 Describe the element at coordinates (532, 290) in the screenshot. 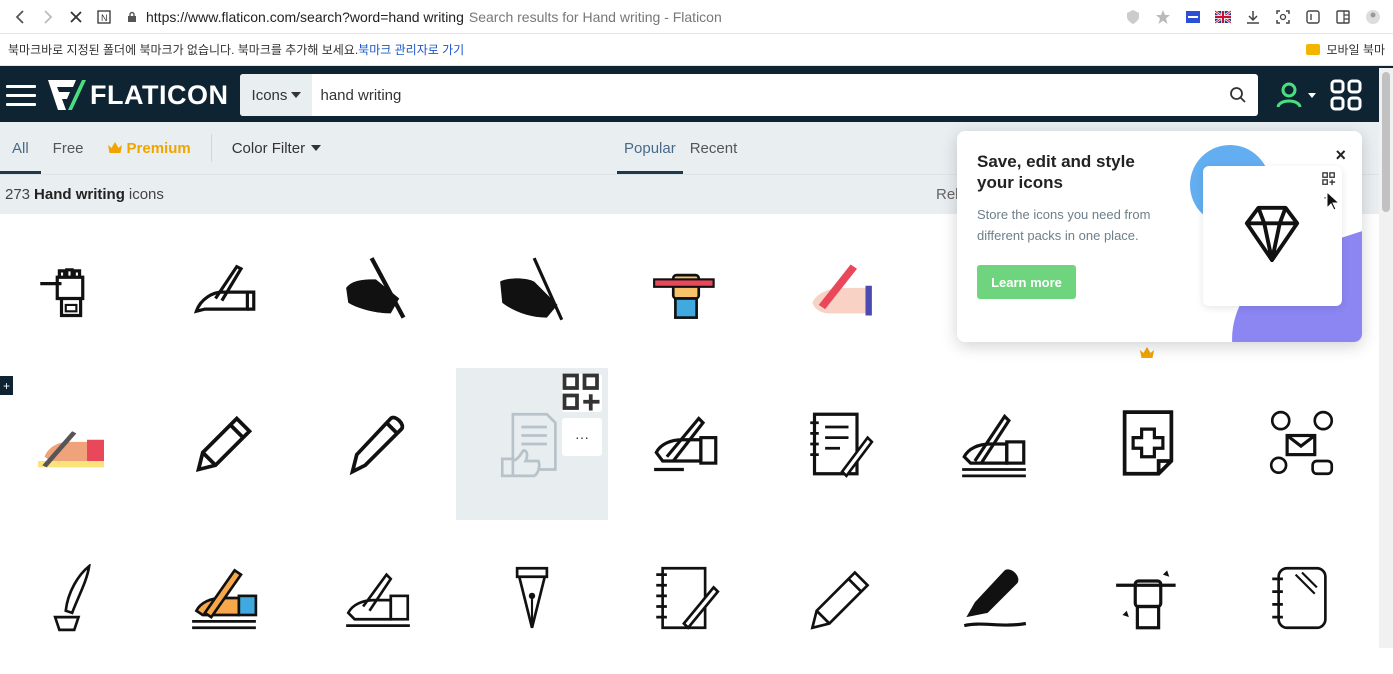

I see `icon-hand-quill-solid` at that location.